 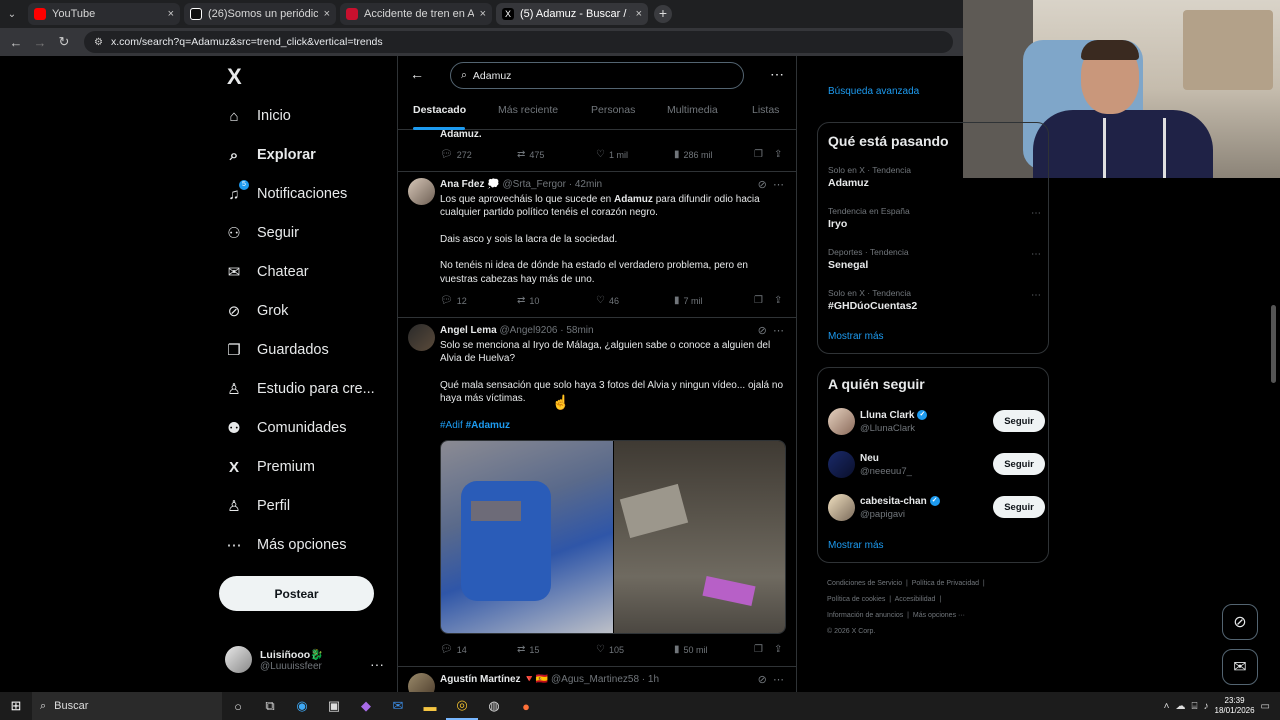 I want to click on nav-mas-opciones: ⋯ Más opciones, so click(x=286, y=545).